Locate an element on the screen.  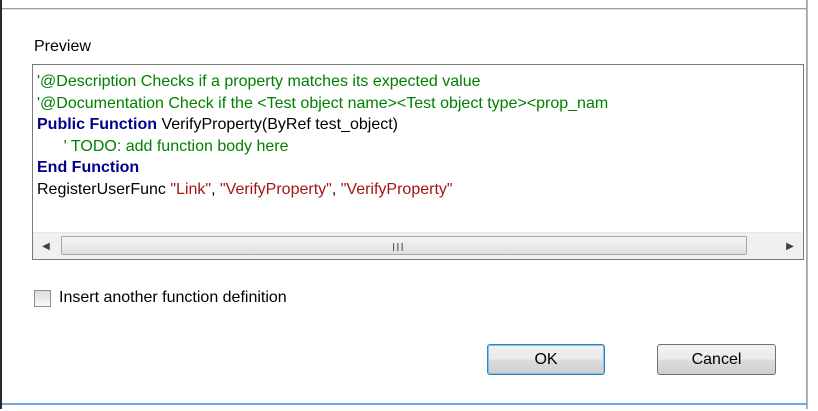
code-token-string: "Link" is located at coordinates (191, 189).